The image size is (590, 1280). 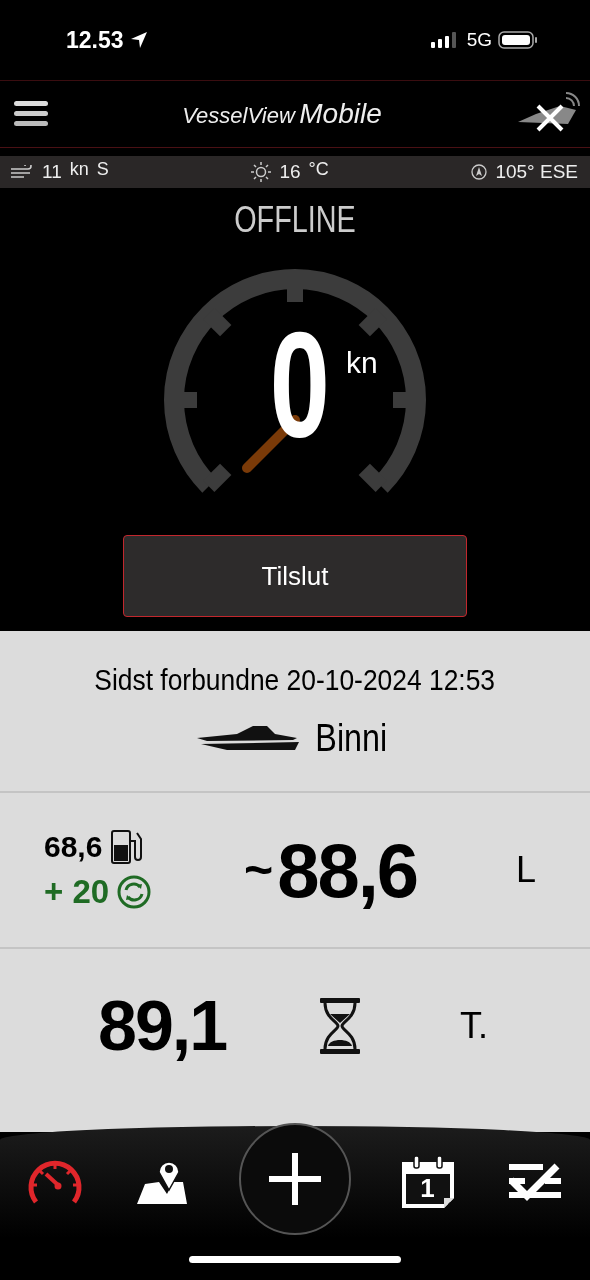 I want to click on engine-hours: 89,1, so click(x=162, y=1026).